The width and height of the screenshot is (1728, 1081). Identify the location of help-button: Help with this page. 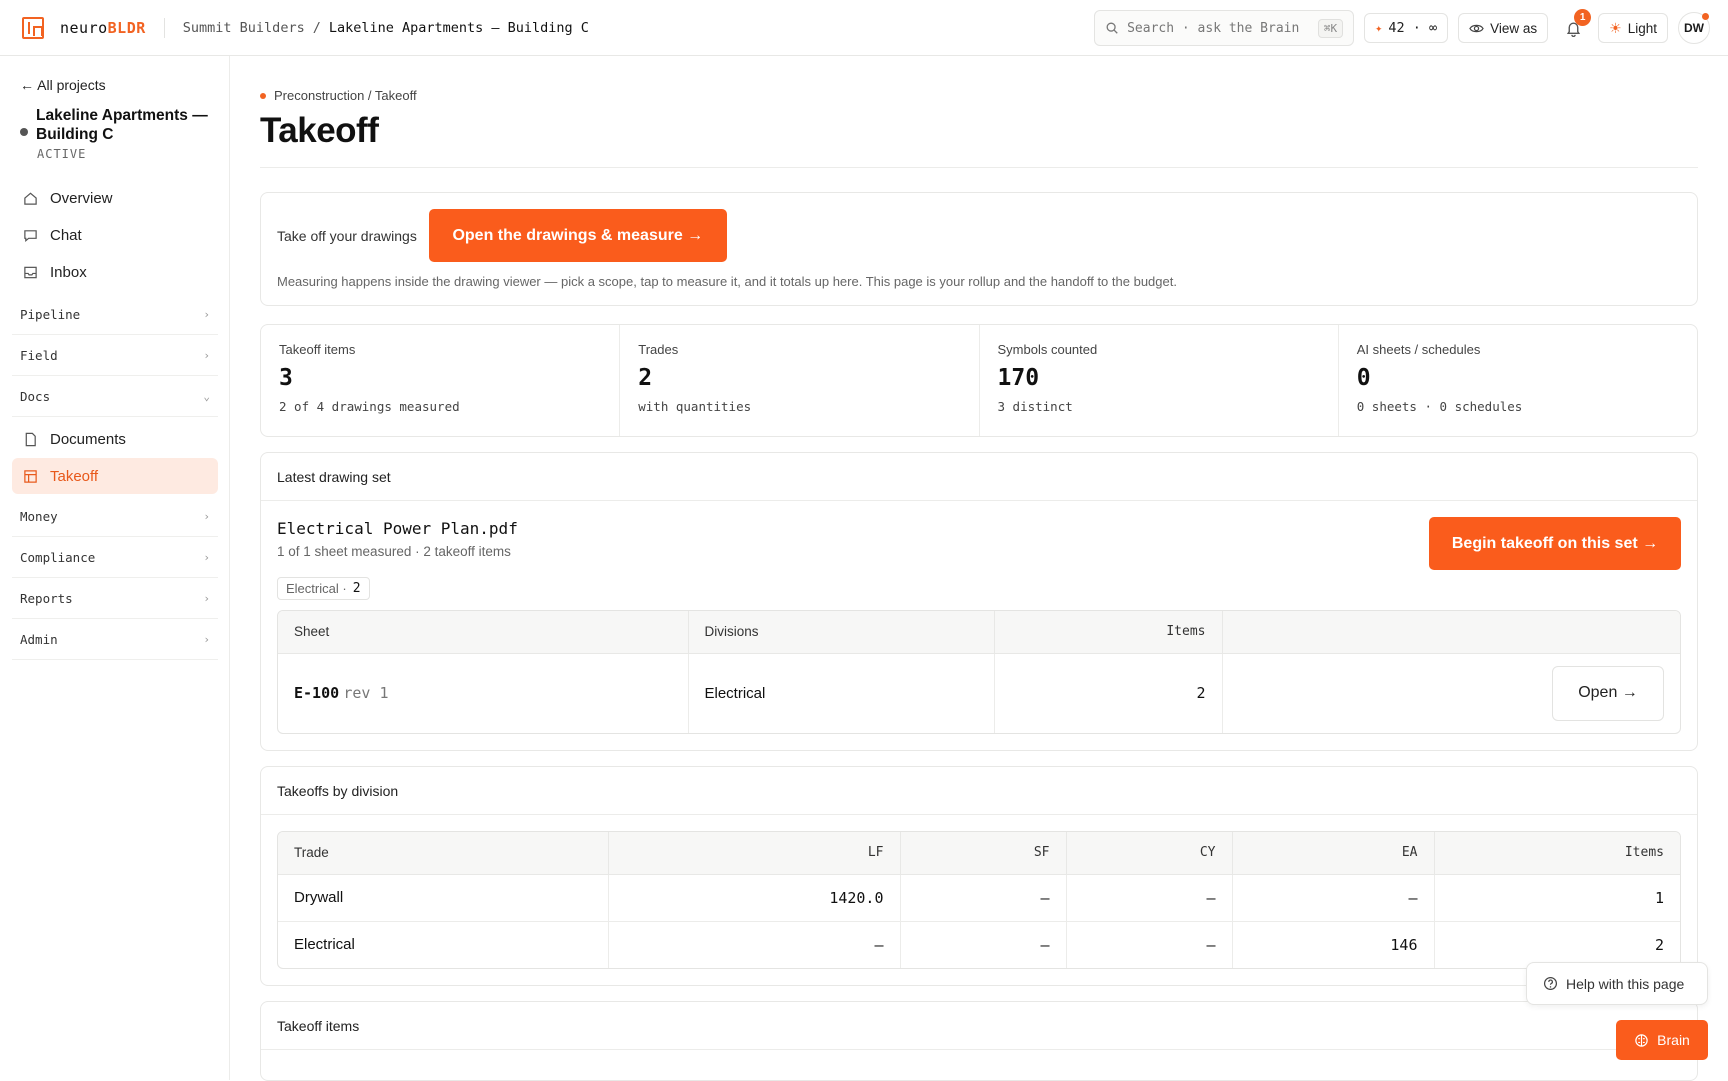
(1617, 983).